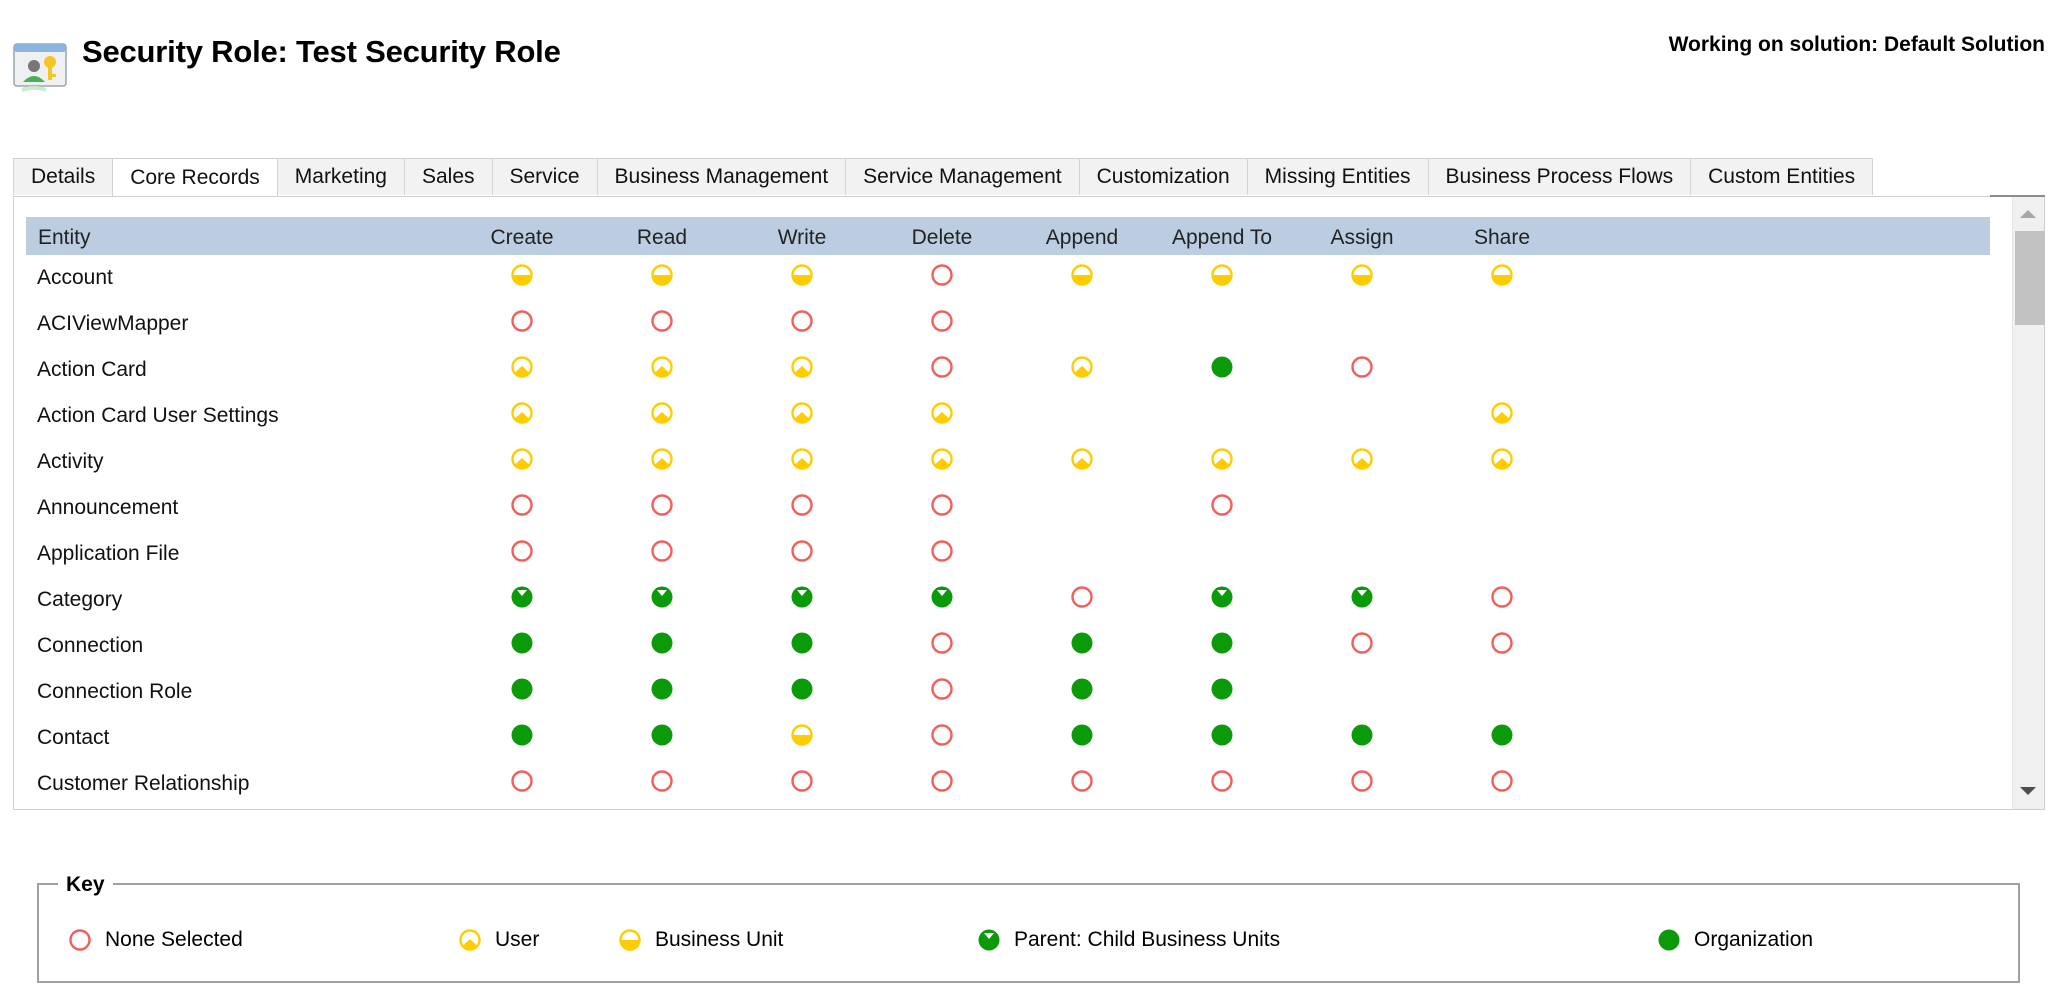  Describe the element at coordinates (2028, 503) in the screenshot. I see `vertical-scrollbar` at that location.